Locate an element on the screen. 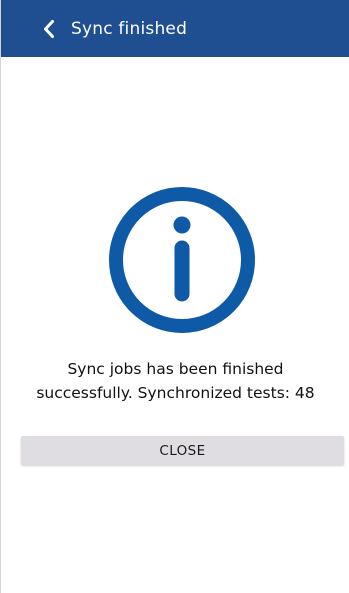 Image resolution: width=349 pixels, height=593 pixels. page-title: Sync finished is located at coordinates (129, 28).